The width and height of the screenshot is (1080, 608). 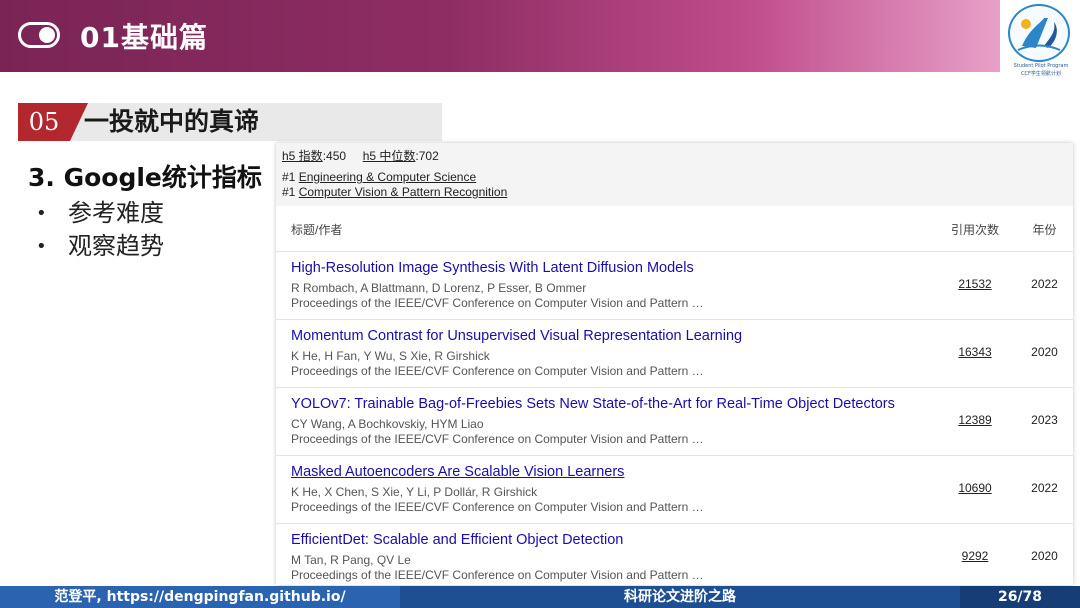 What do you see at coordinates (351, 560) in the screenshot?
I see `paper-authors: M Tan, R Pang, QV Le` at bounding box center [351, 560].